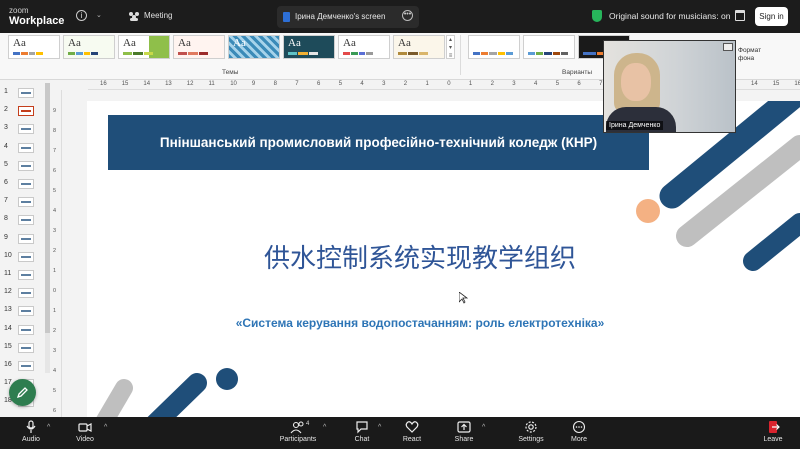  Describe the element at coordinates (8, 273) in the screenshot. I see `slide-number: 11` at that location.